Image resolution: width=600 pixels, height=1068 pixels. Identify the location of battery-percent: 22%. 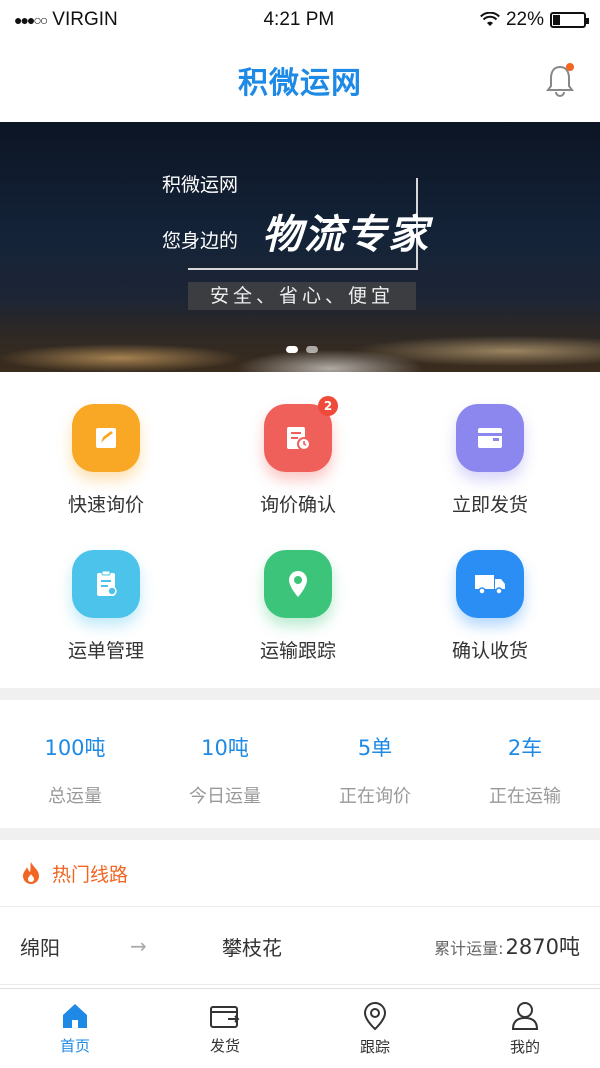
(524, 19).